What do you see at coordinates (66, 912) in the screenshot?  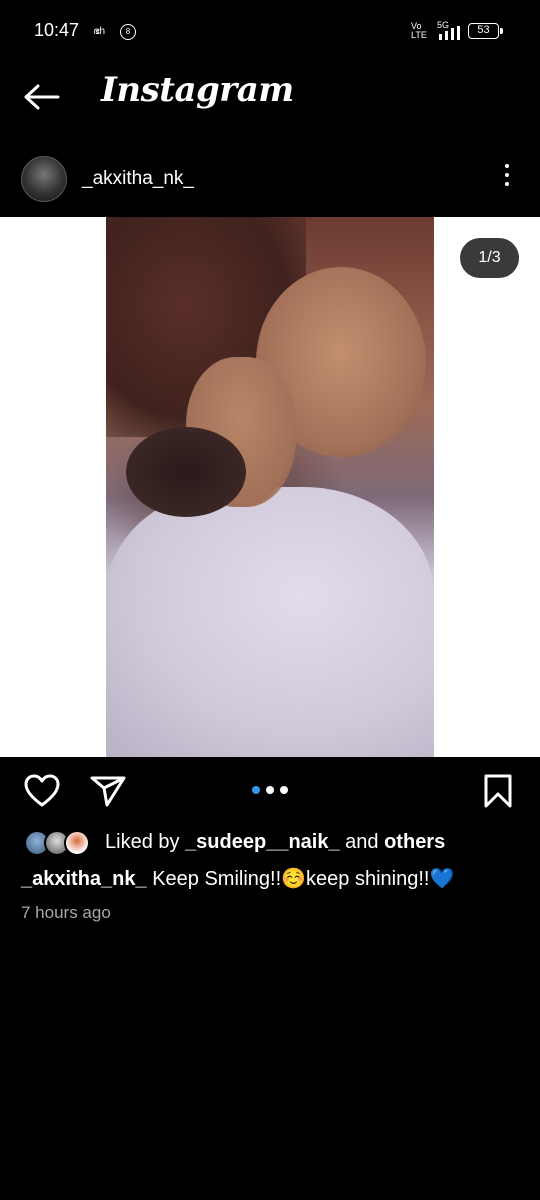 I see `post-timestamp: 7 hours ago` at bounding box center [66, 912].